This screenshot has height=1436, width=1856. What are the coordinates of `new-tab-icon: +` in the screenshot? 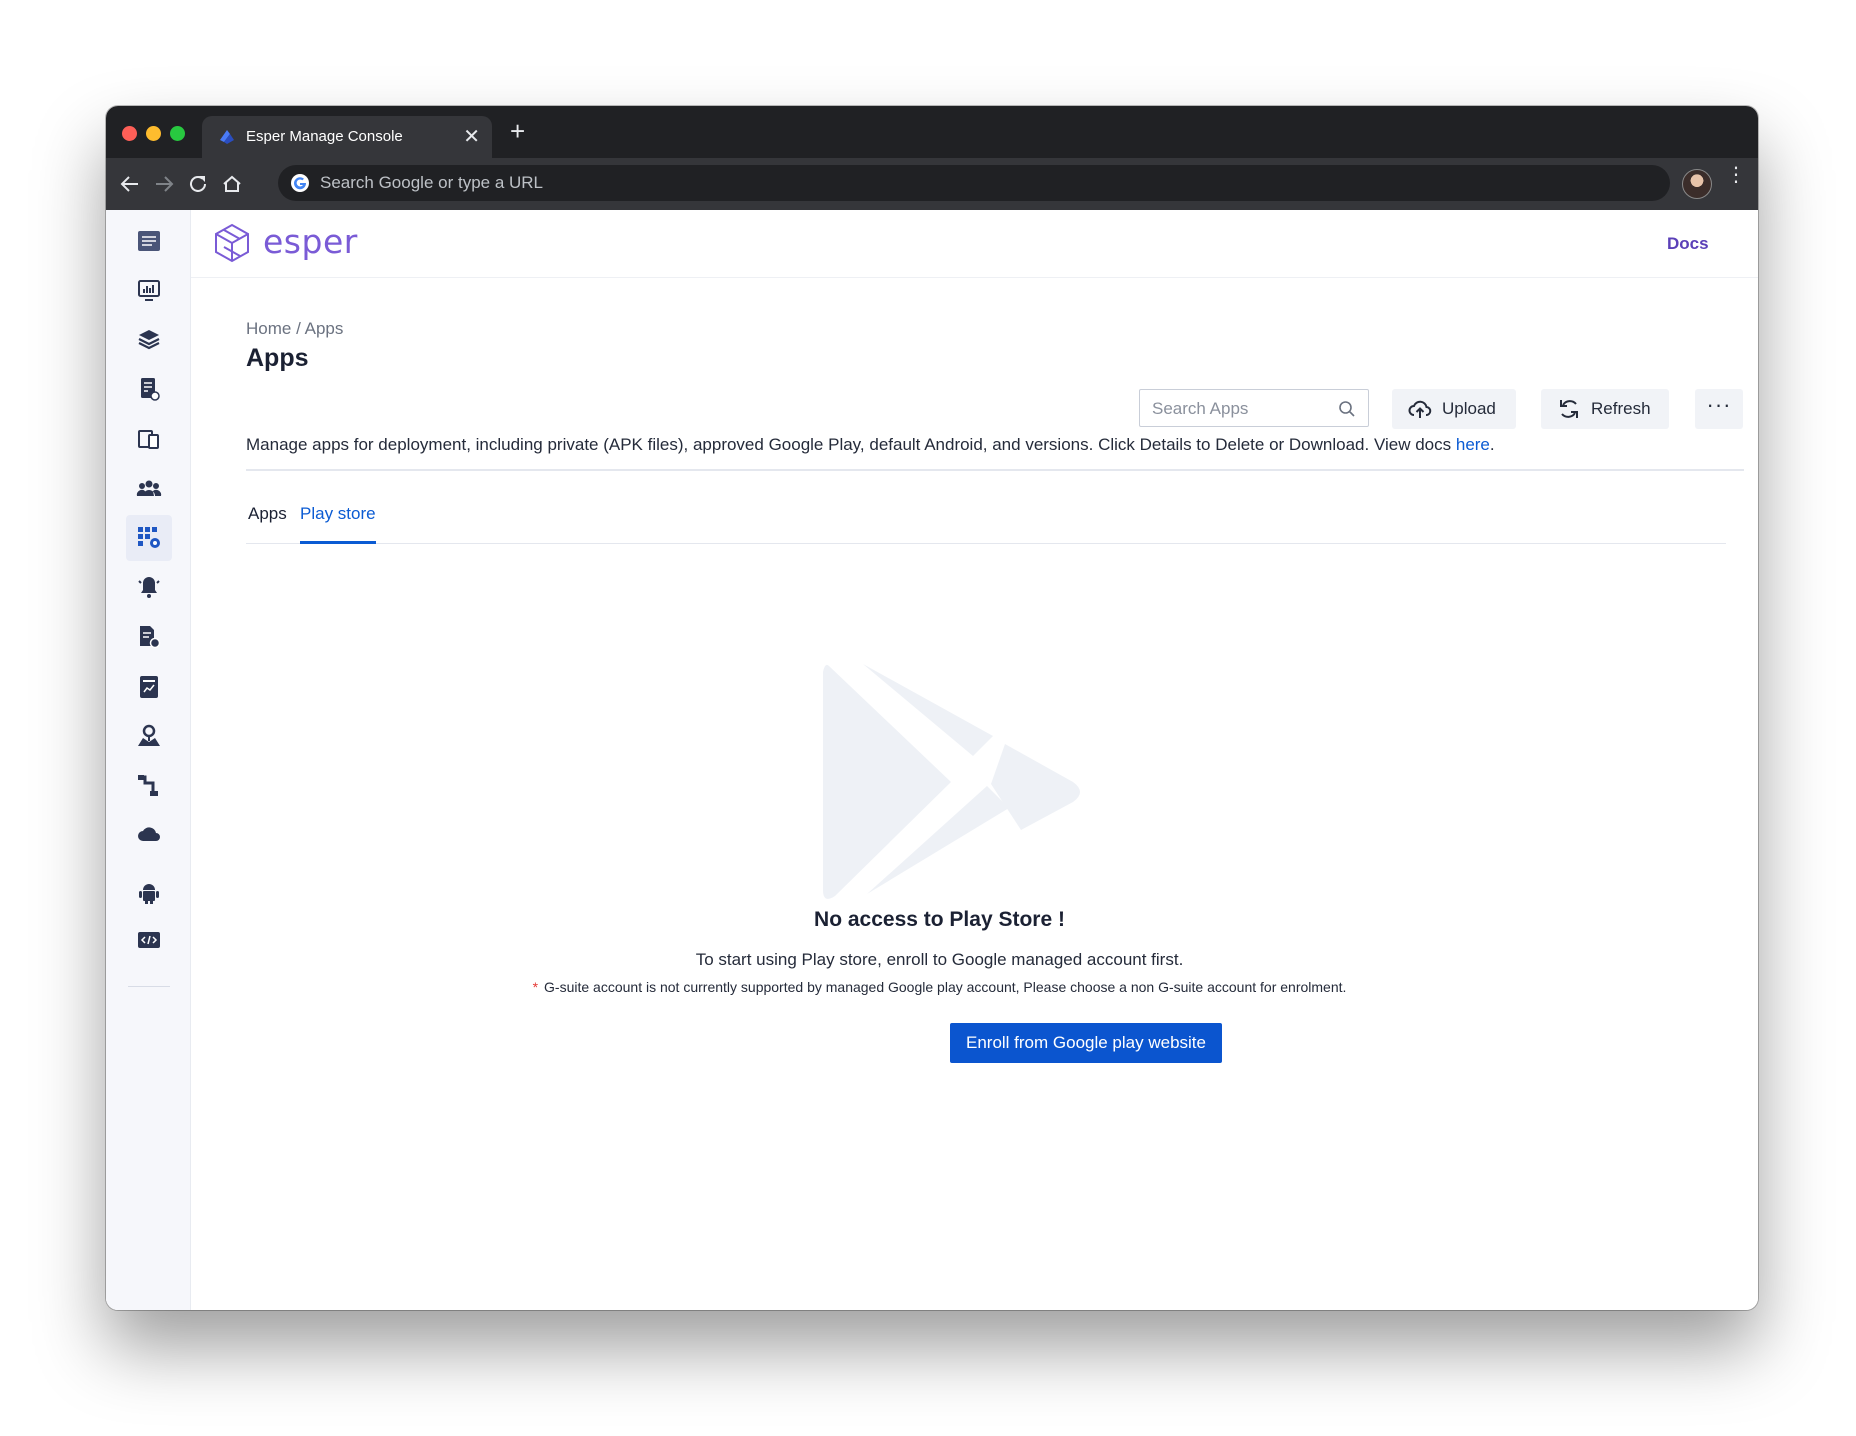 It's located at (517, 131).